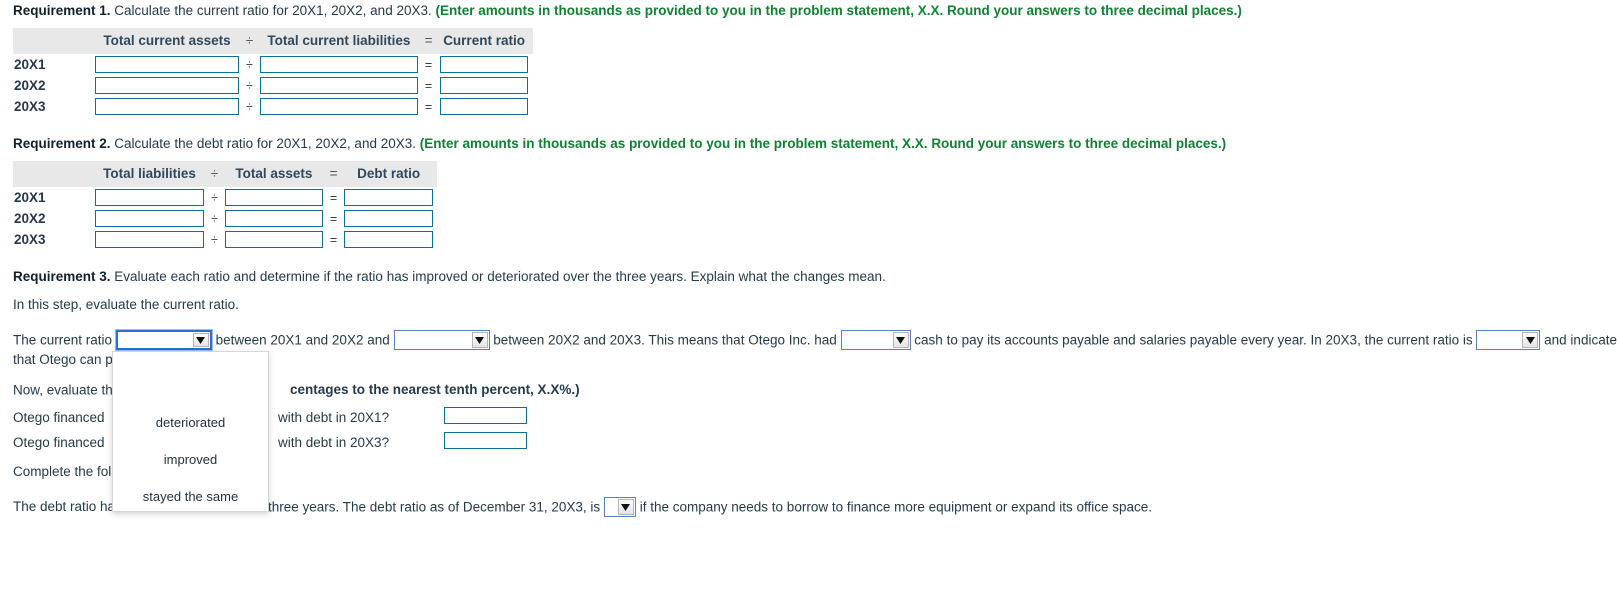 This screenshot has width=1617, height=590. Describe the element at coordinates (333, 417) in the screenshot. I see `question-20x1-suffix-wrap: with debt in 20X1?` at that location.